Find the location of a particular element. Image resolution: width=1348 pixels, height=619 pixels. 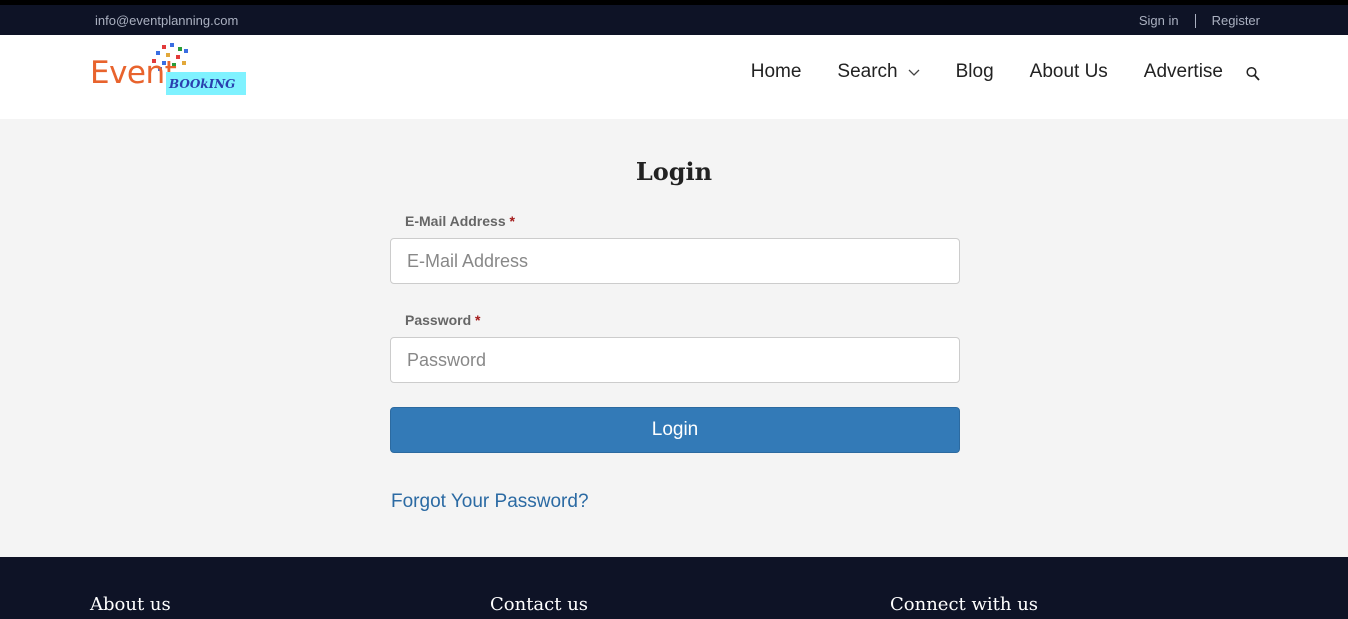

nav-about-us: About Us is located at coordinates (1069, 72).